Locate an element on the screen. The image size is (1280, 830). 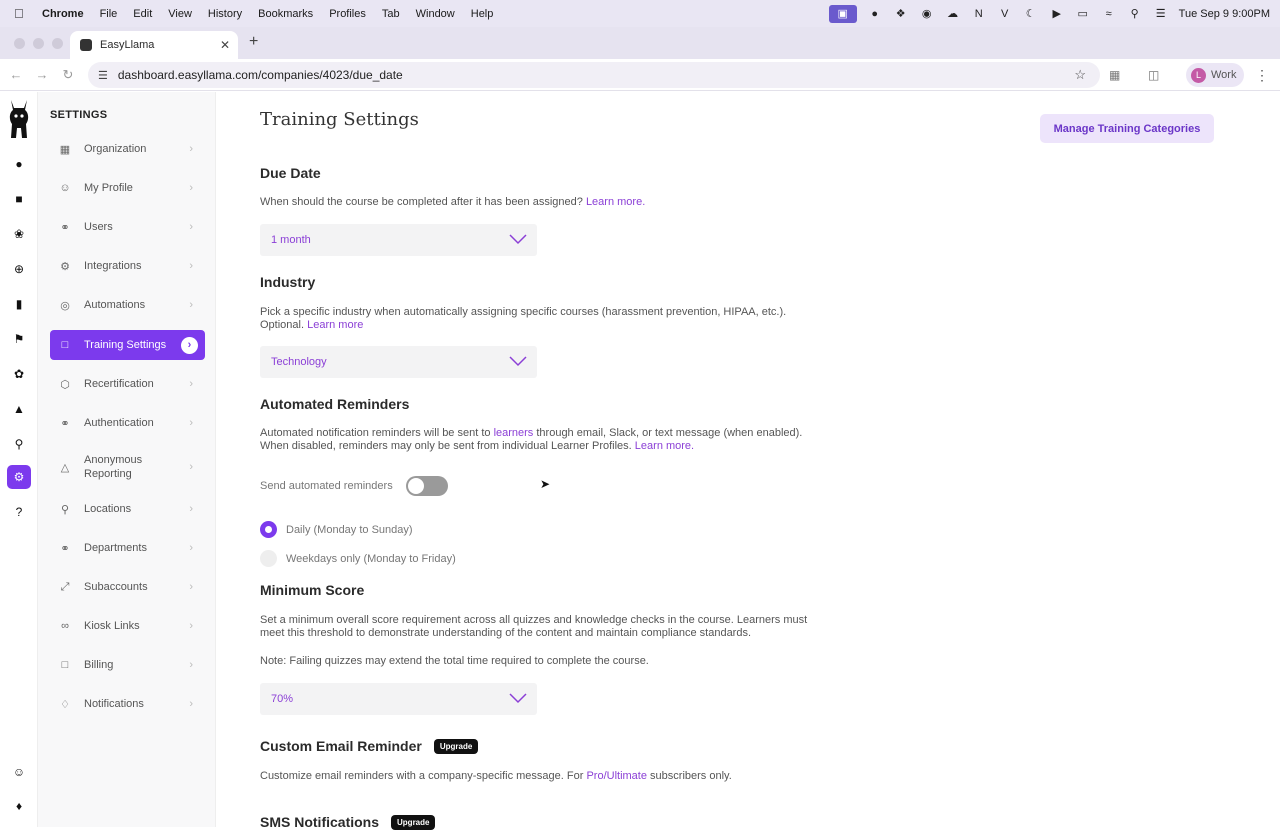
sidebar-item-my-profile: ☺ My Profile › is located at coordinates (127, 188).